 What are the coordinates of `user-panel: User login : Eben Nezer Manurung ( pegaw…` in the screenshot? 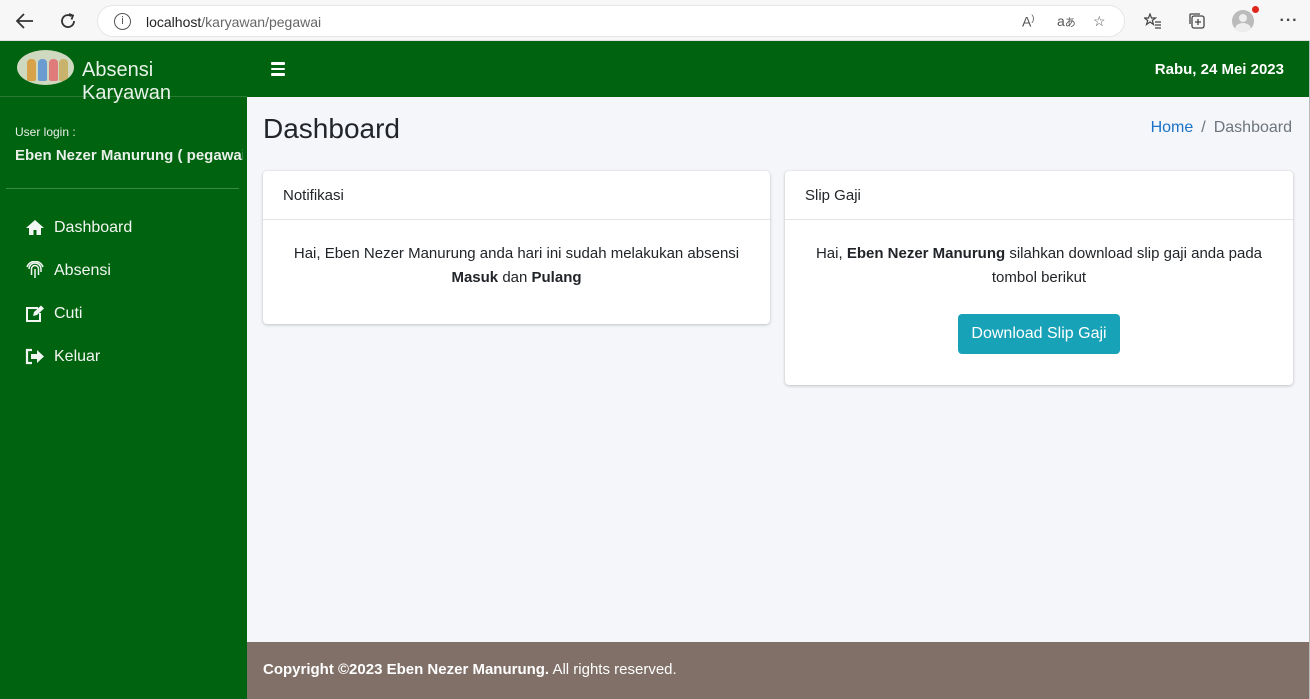 It's located at (123, 142).